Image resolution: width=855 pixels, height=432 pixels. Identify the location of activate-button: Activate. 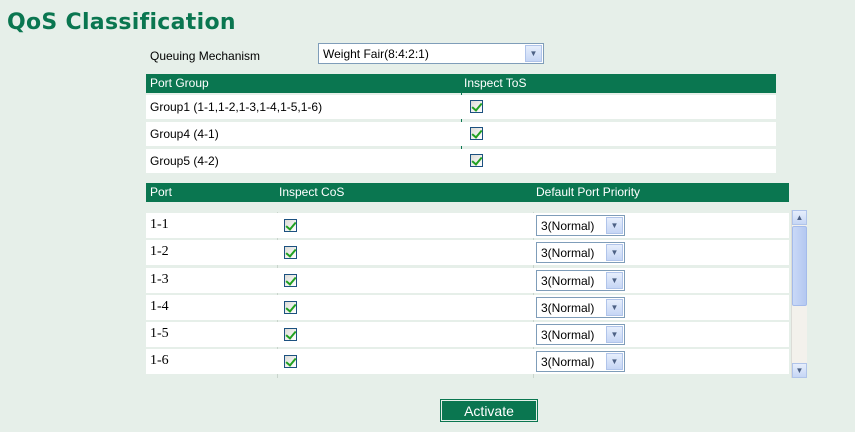
(489, 410).